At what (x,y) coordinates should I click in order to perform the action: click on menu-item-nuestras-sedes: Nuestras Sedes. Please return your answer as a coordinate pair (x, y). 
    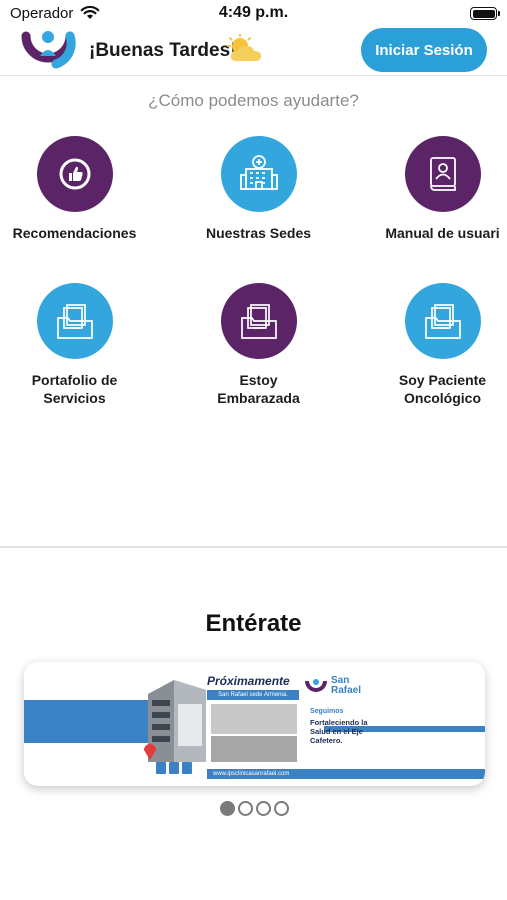
    Looking at the image, I should click on (258, 189).